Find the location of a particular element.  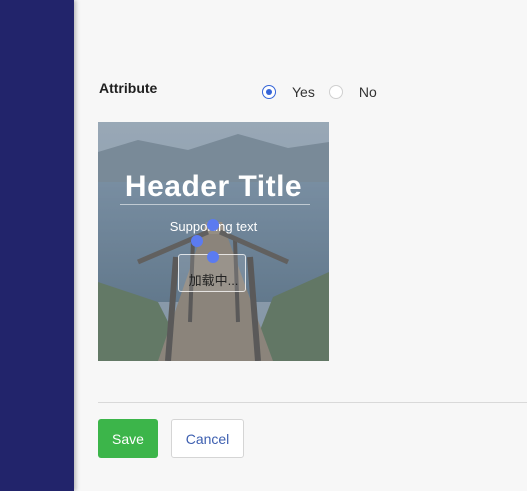

header-title: Header Title is located at coordinates (213, 186).